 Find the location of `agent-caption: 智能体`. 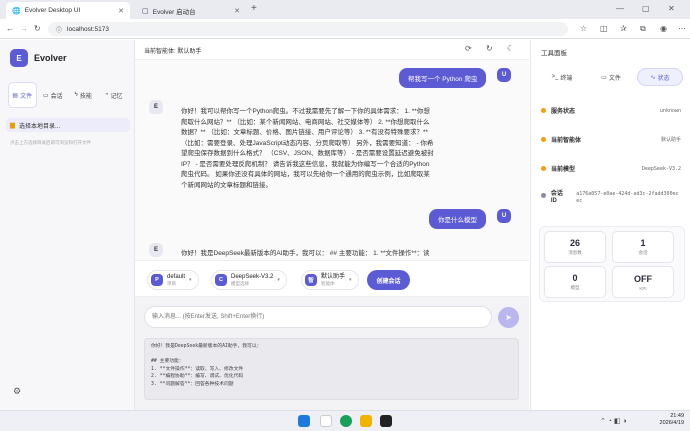

agent-caption: 智能体 is located at coordinates (328, 283).